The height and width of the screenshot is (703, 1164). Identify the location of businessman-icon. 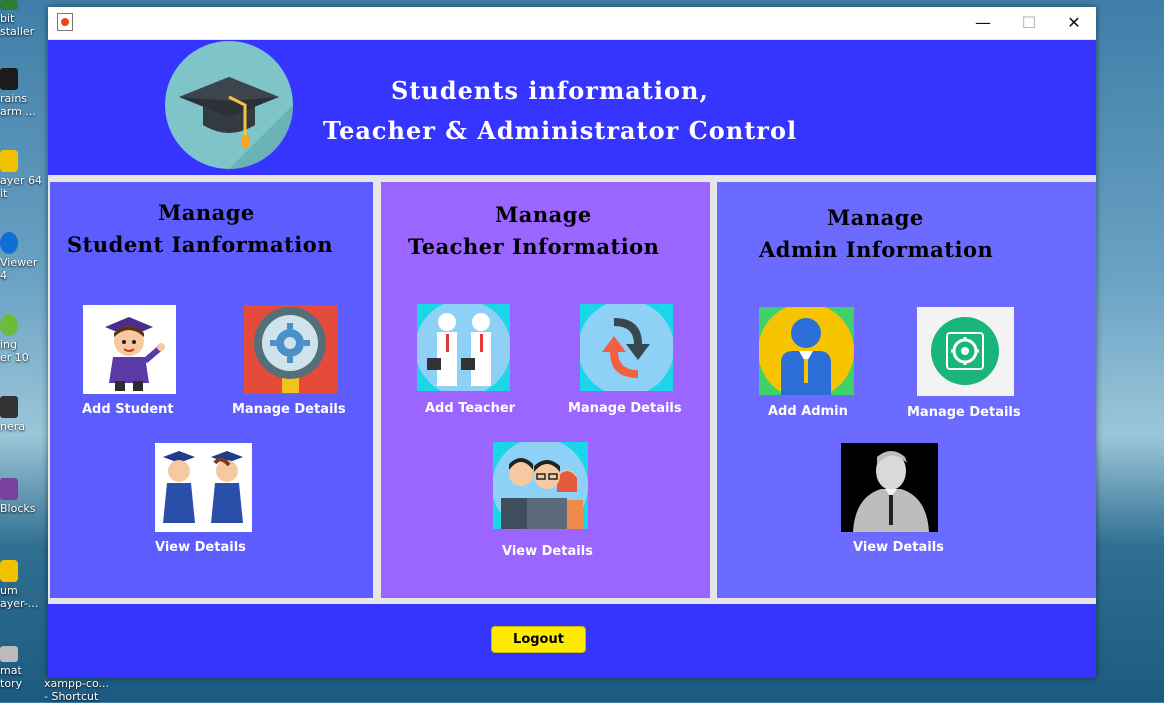
(889, 487).